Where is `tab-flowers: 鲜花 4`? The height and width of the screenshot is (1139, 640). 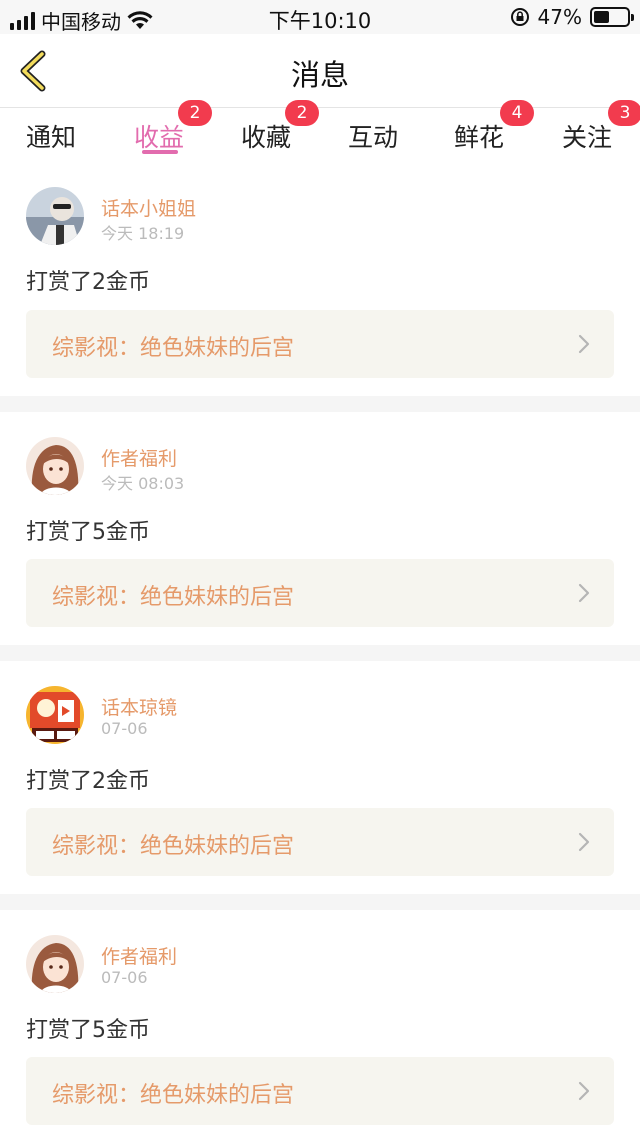 tab-flowers: 鲜花 4 is located at coordinates (494, 127).